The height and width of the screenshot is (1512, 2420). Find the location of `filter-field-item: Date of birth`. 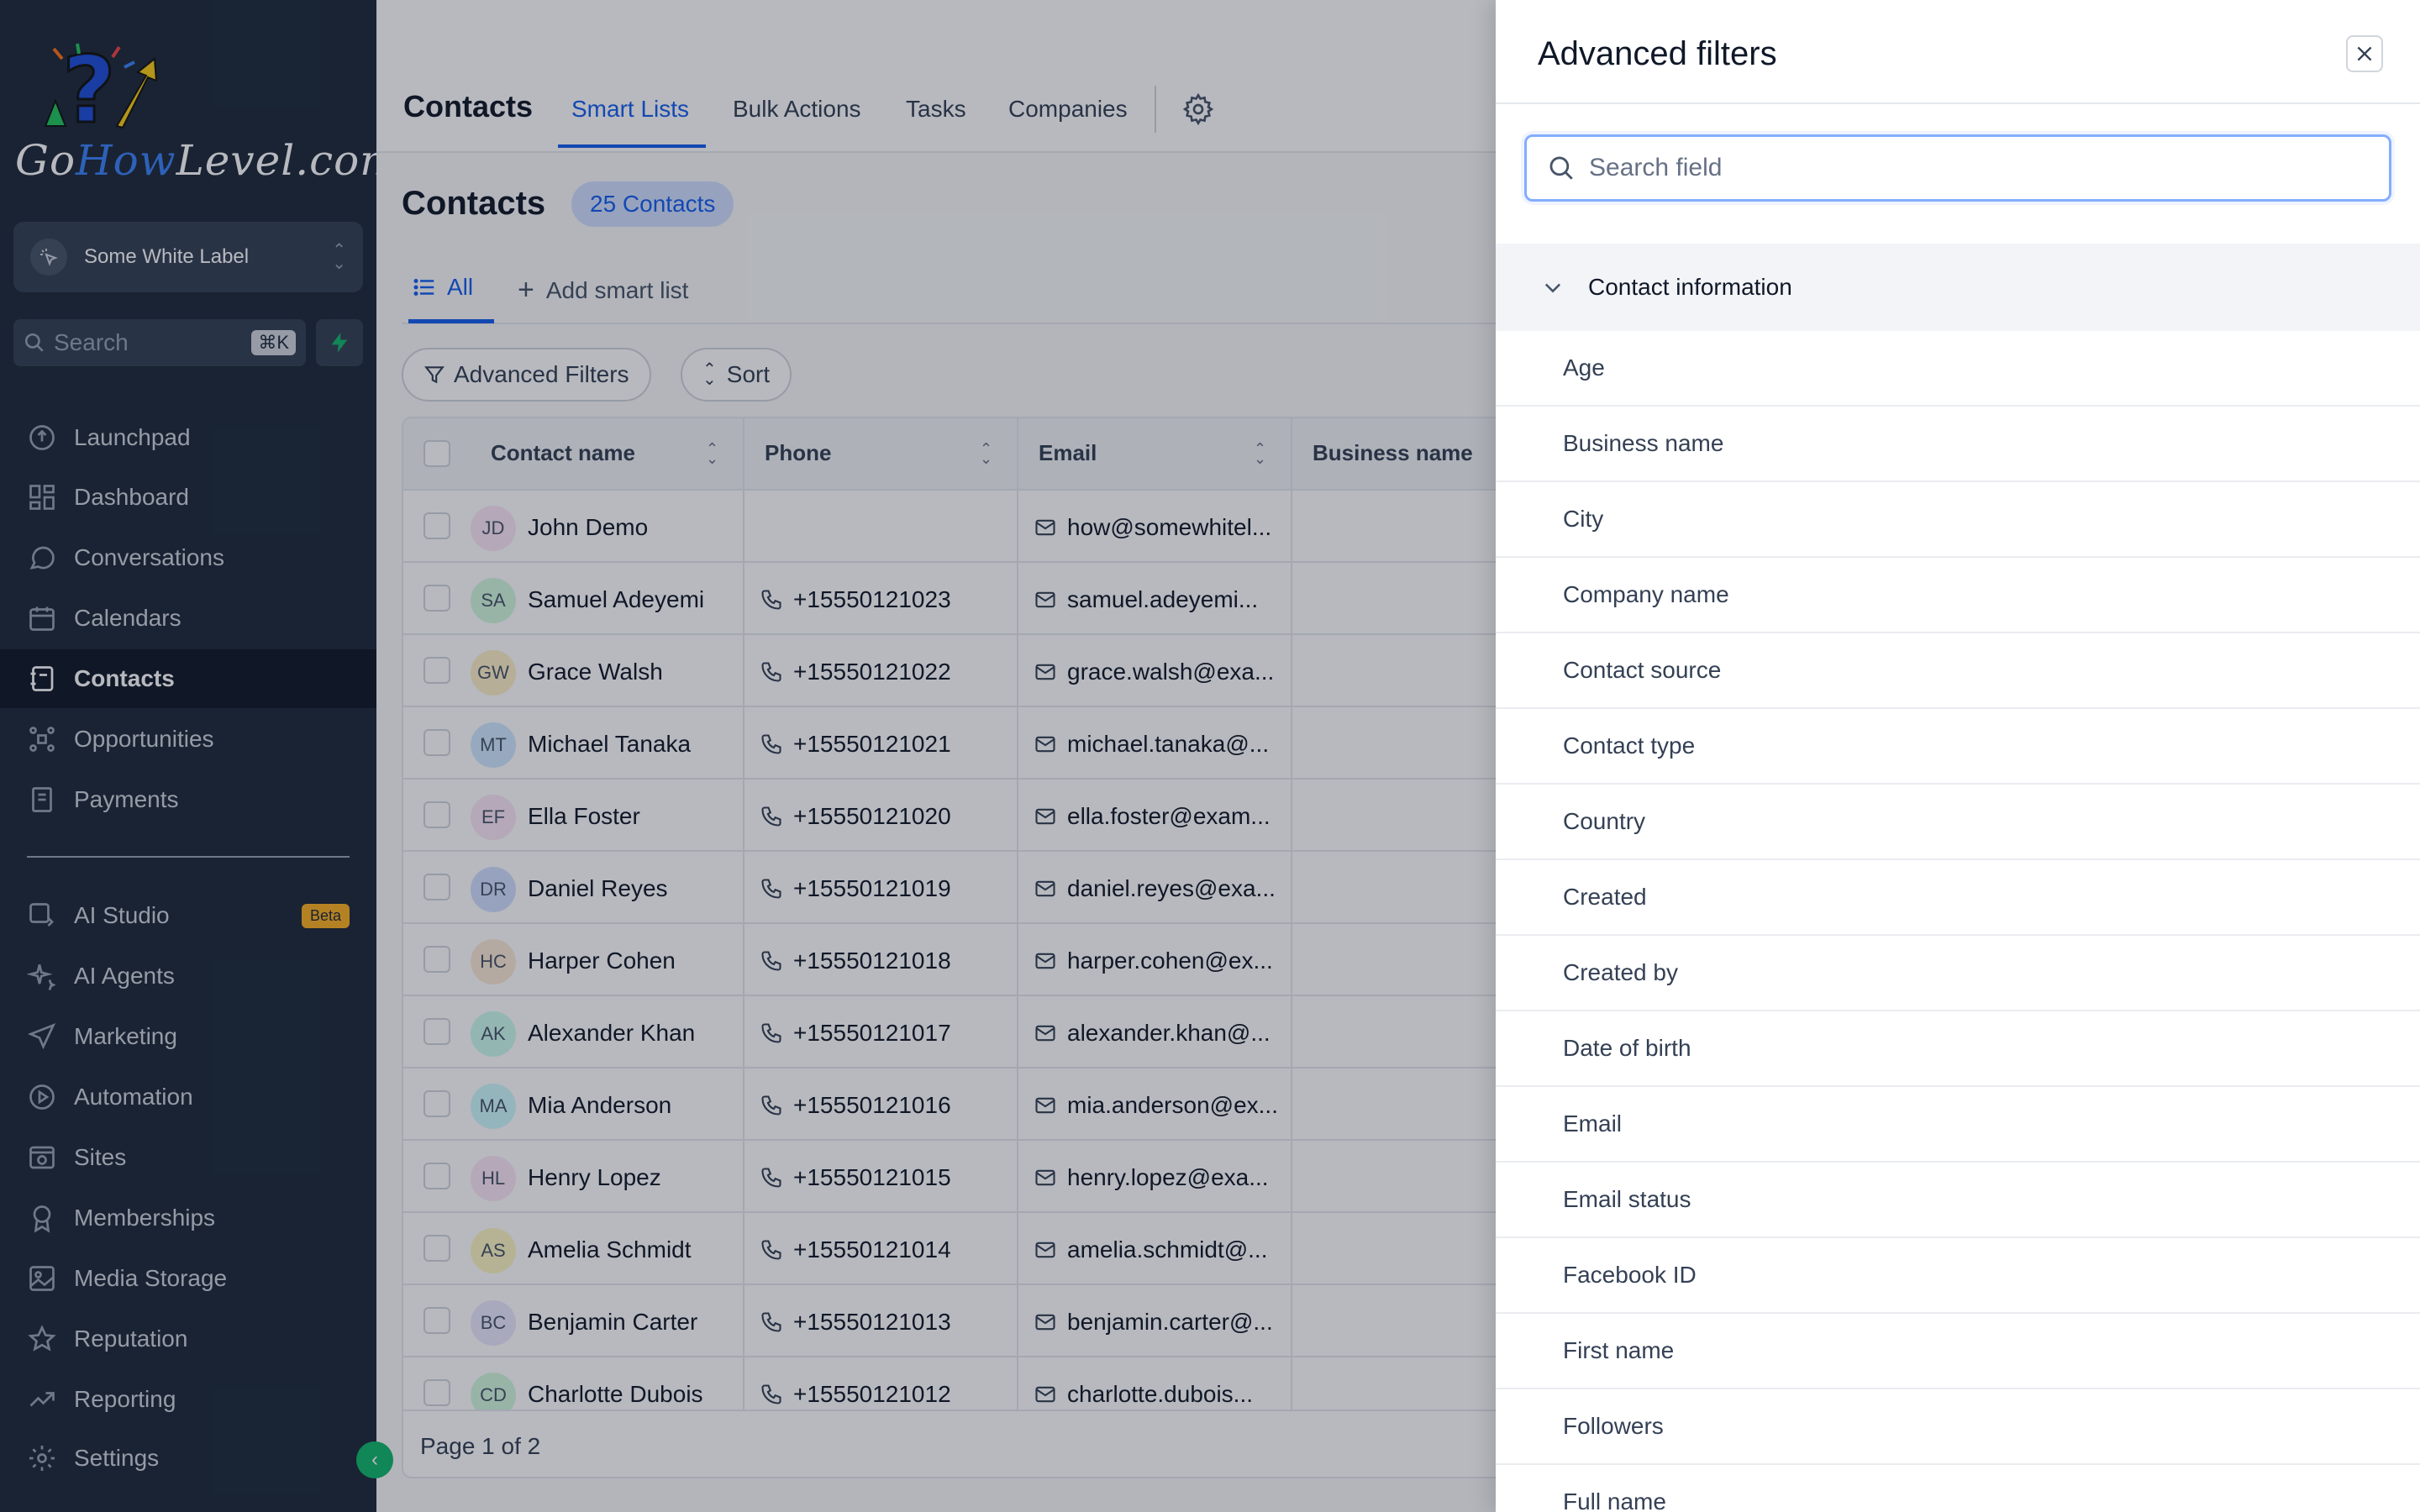

filter-field-item: Date of birth is located at coordinates (1958, 1049).